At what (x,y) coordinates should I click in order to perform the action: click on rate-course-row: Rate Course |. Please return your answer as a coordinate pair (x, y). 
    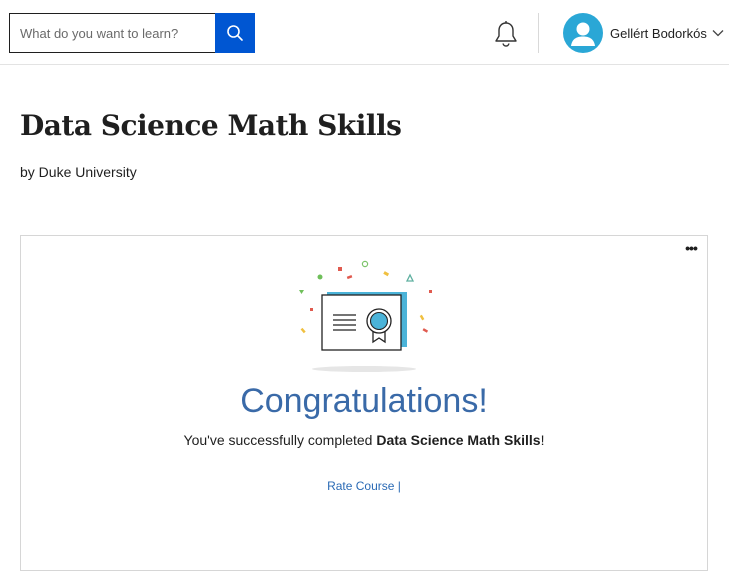
    Looking at the image, I should click on (364, 486).